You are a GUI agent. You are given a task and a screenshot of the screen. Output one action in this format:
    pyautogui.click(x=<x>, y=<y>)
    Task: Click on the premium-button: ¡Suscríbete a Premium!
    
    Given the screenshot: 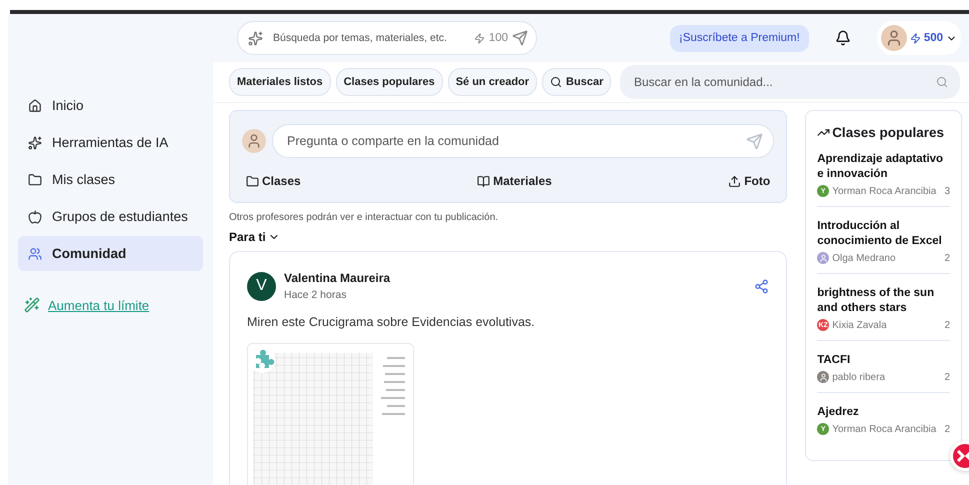 What is the action you would take?
    pyautogui.click(x=739, y=38)
    